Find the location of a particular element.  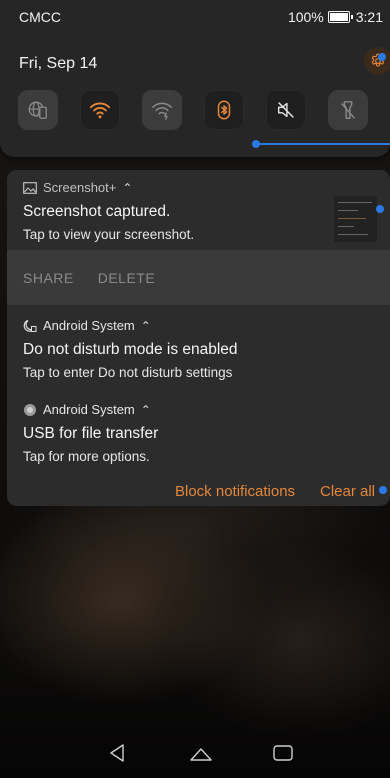

screenshot-actions: SHARE DELETE is located at coordinates (198, 277).